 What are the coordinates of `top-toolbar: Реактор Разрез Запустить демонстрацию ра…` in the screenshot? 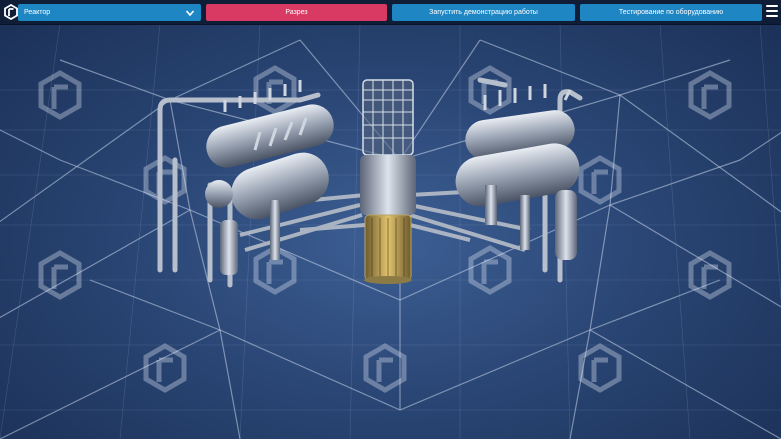 It's located at (390, 12).